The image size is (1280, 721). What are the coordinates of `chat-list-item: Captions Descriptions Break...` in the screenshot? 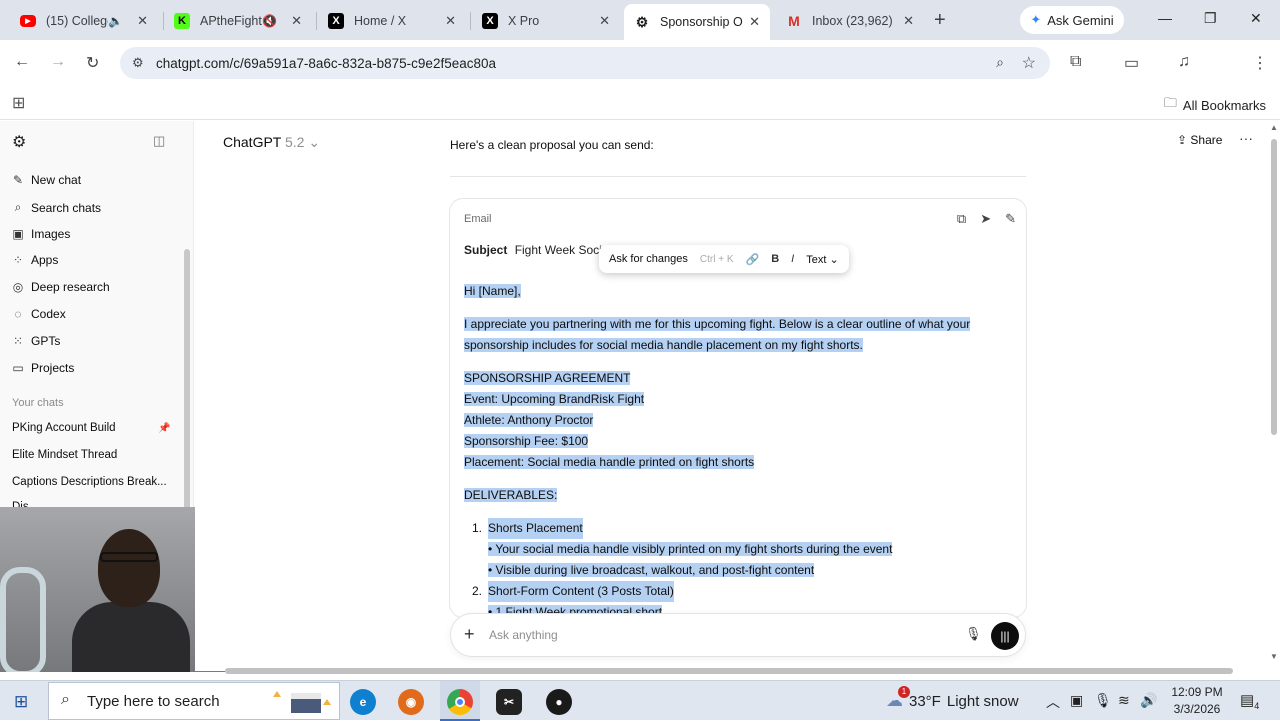 It's located at (96, 482).